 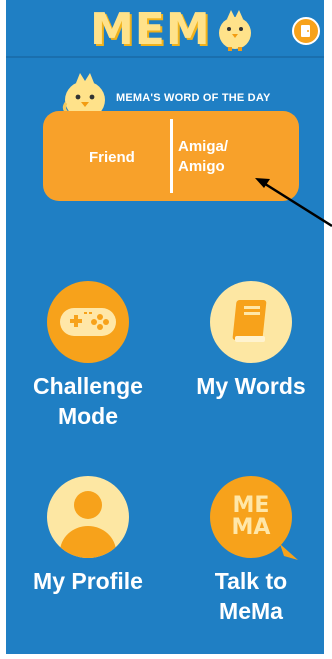 I want to click on chick-logo-icon, so click(x=234, y=30).